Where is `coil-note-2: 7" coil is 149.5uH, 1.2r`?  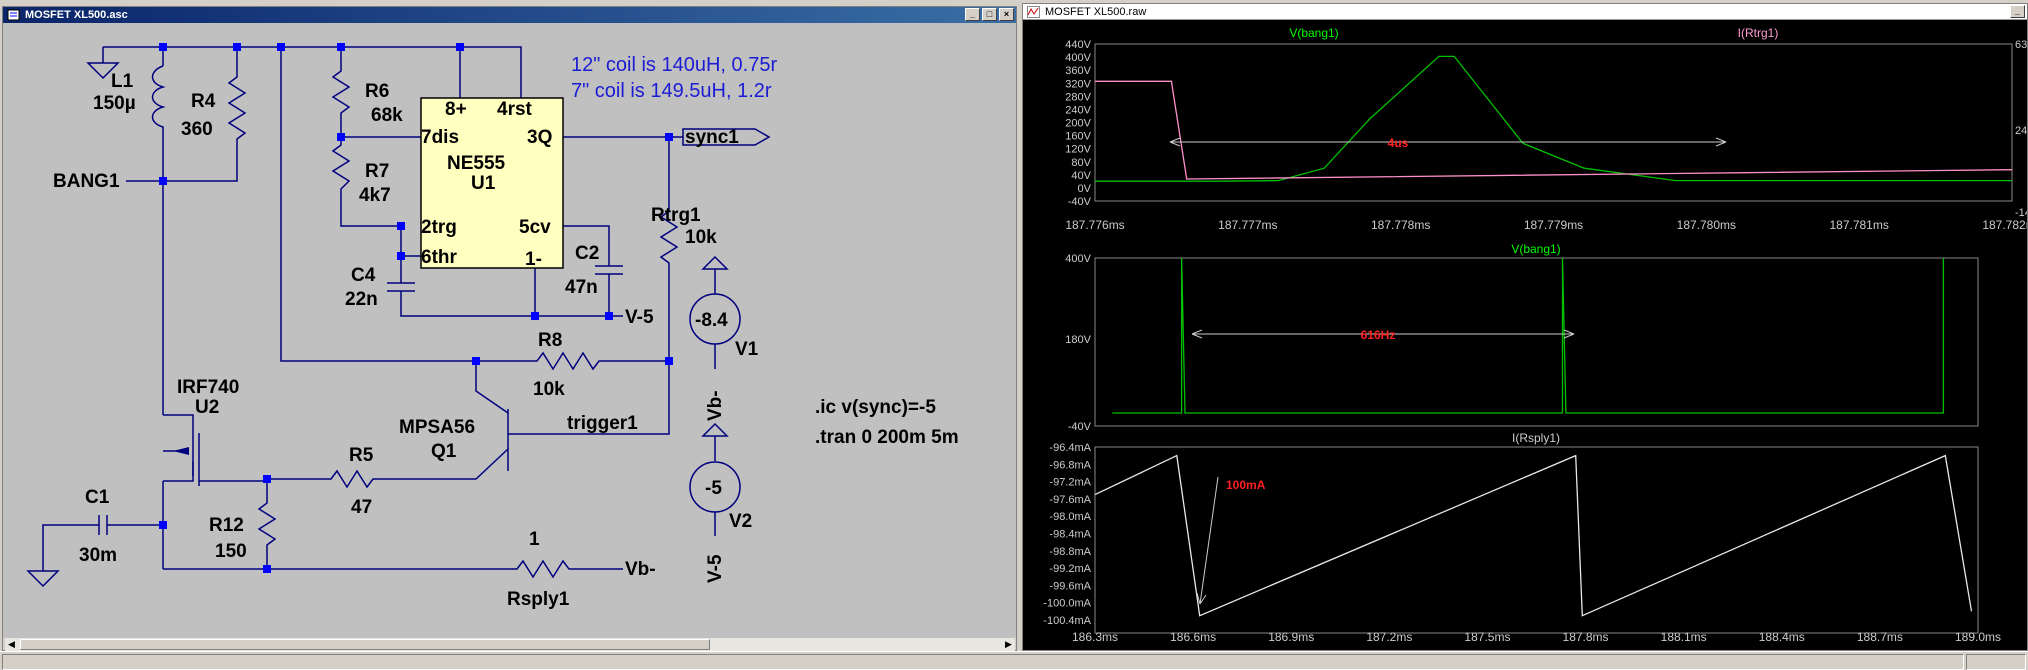 coil-note-2: 7" coil is 149.5uH, 1.2r is located at coordinates (671, 91).